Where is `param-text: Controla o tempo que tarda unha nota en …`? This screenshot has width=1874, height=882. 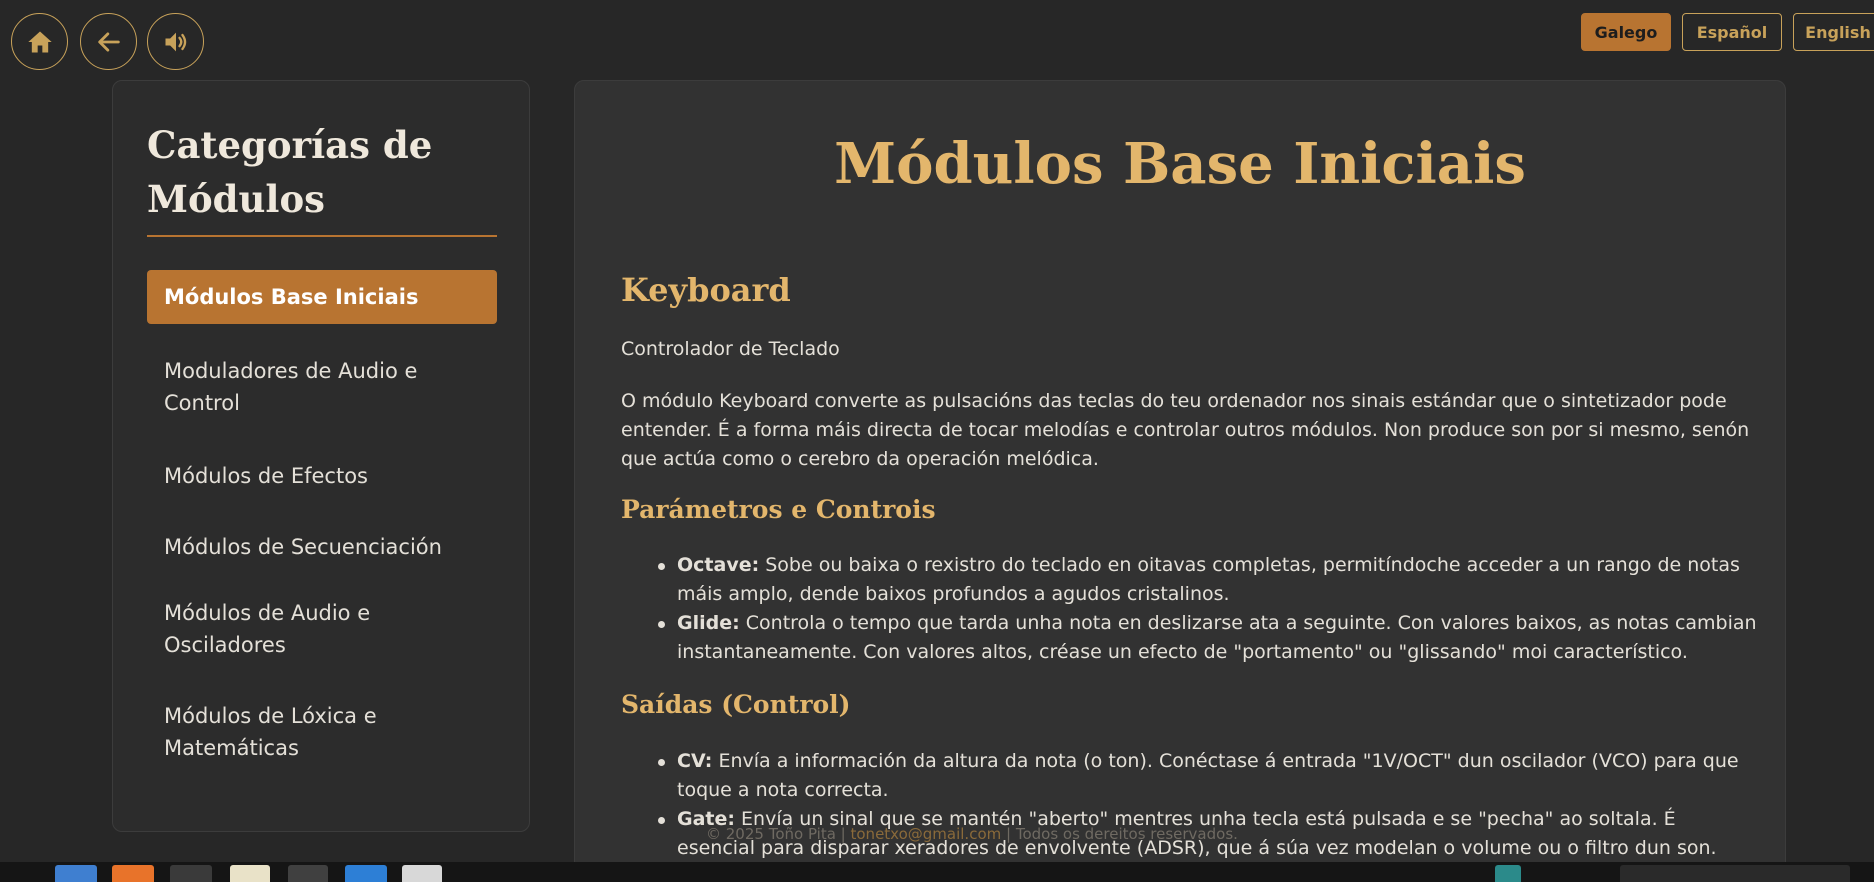 param-text: Controla o tempo que tarda unha nota en … is located at coordinates (1217, 637).